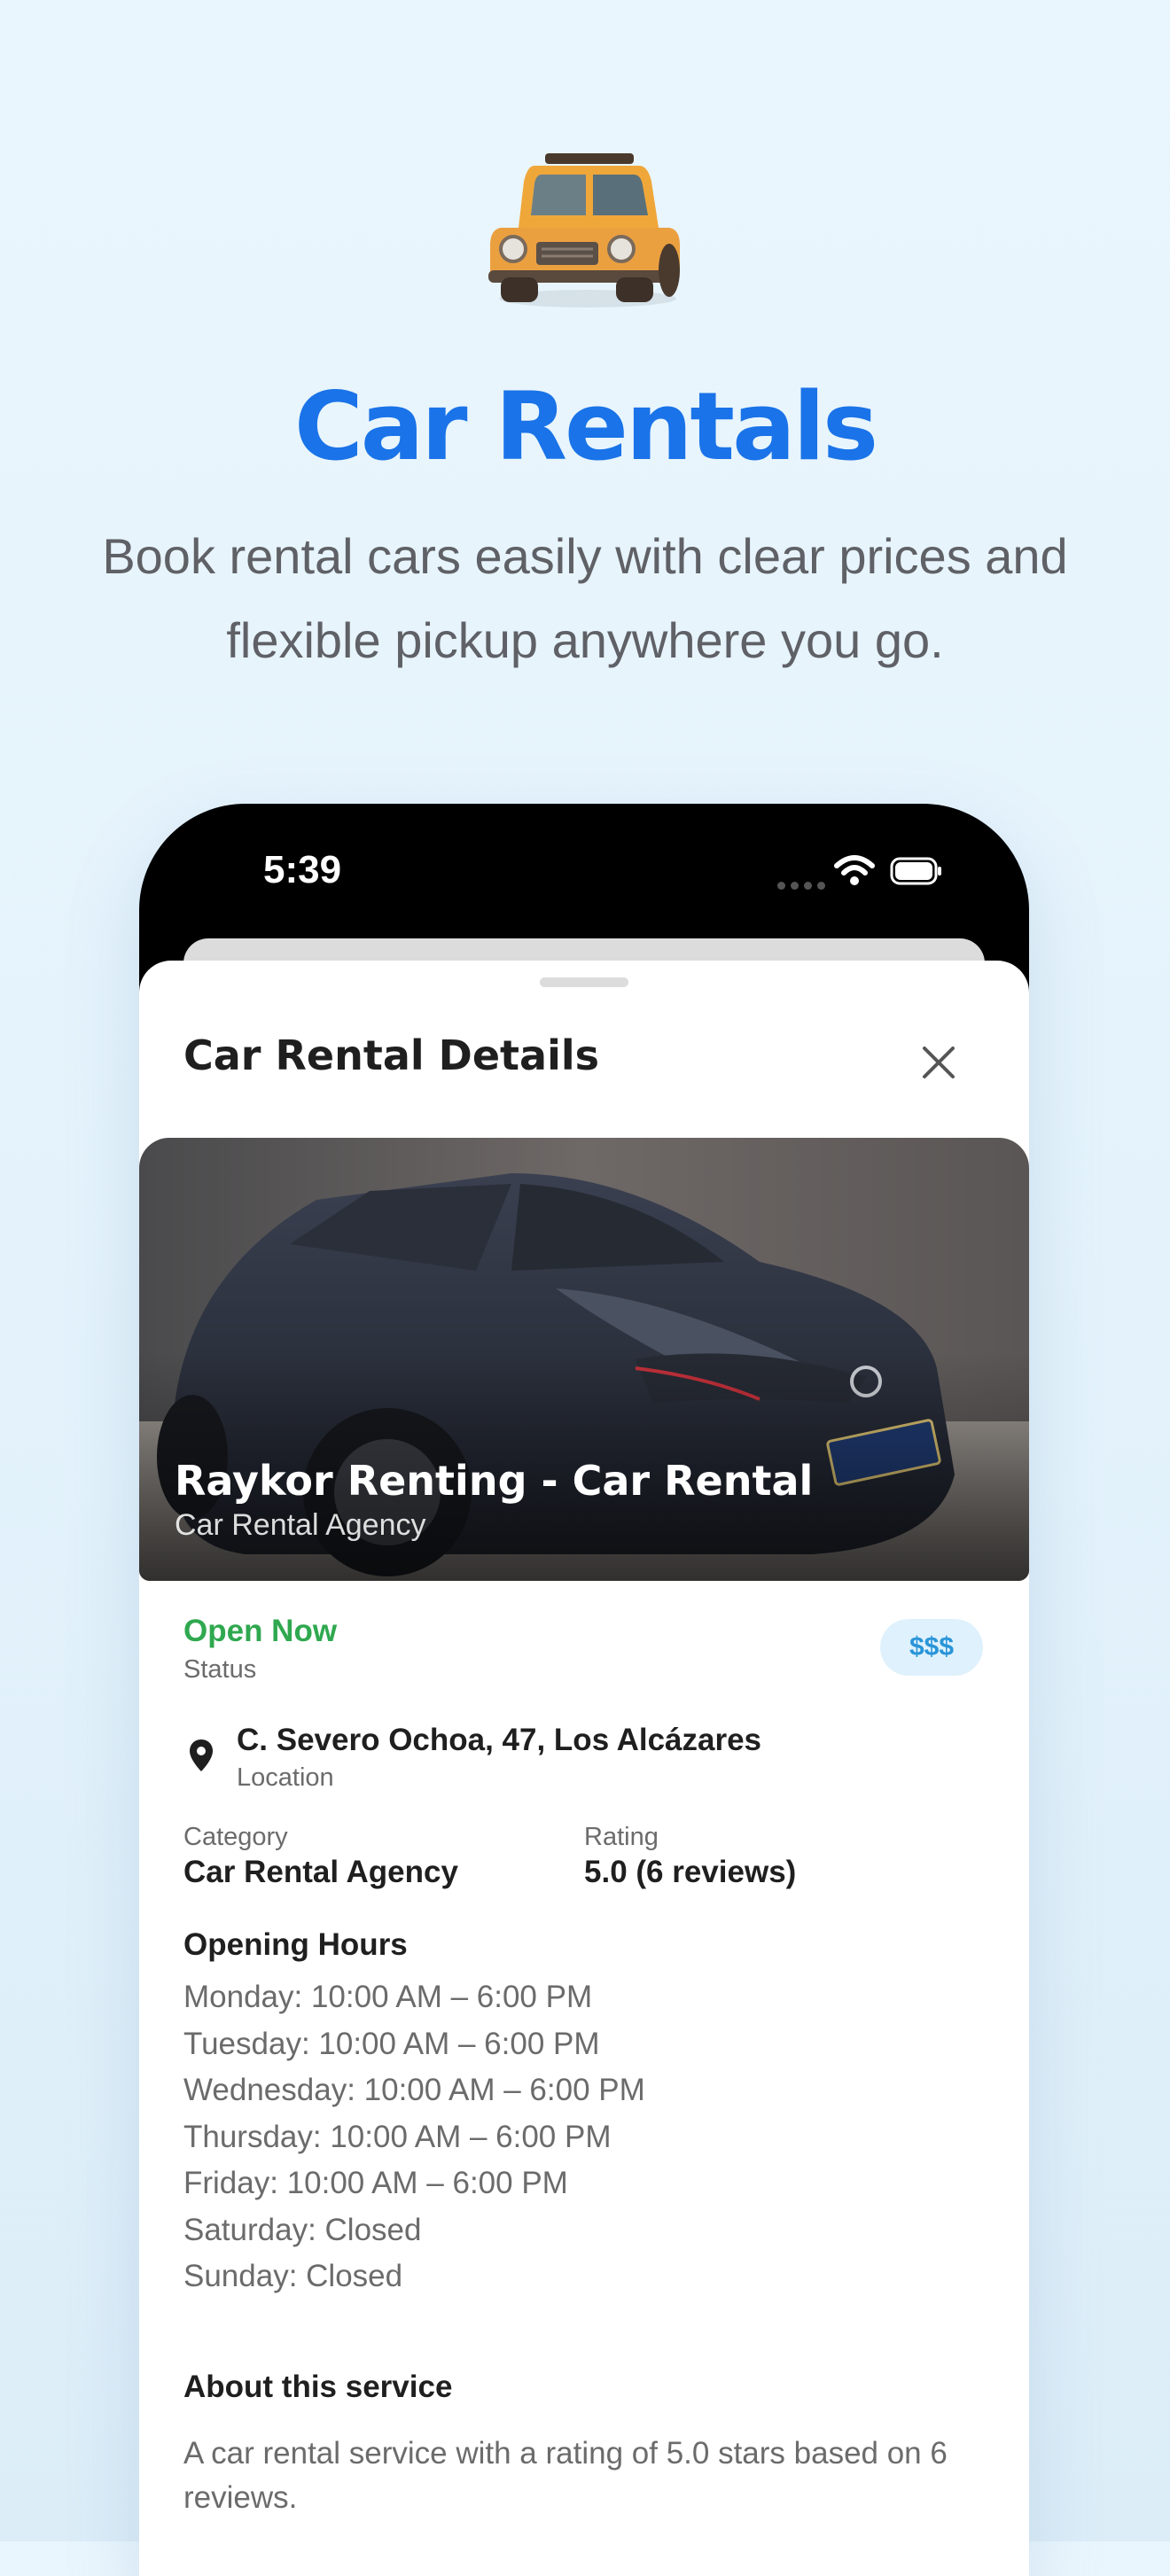  Describe the element at coordinates (499, 1740) in the screenshot. I see `location-value: C. Severo Ochoa, 47, Los Alcázares` at that location.